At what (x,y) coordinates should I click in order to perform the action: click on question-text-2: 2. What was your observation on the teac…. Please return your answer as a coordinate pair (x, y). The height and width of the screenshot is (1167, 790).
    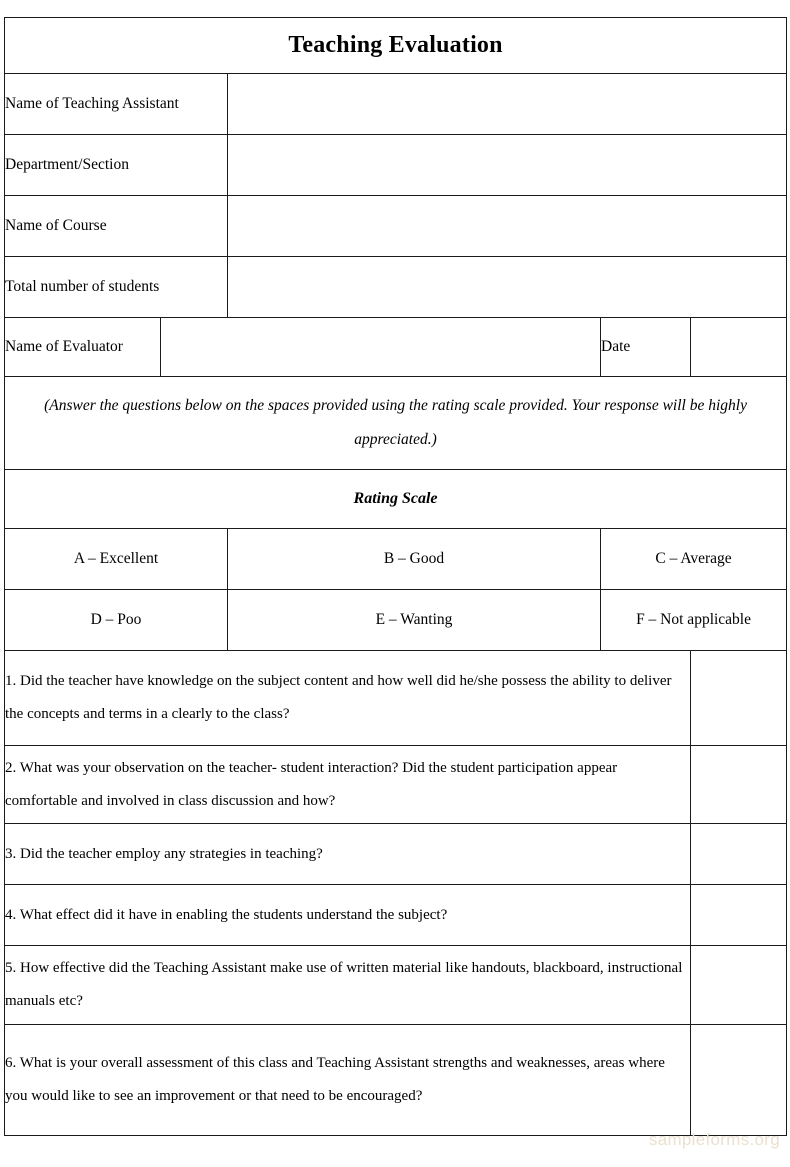
    Looking at the image, I should click on (347, 784).